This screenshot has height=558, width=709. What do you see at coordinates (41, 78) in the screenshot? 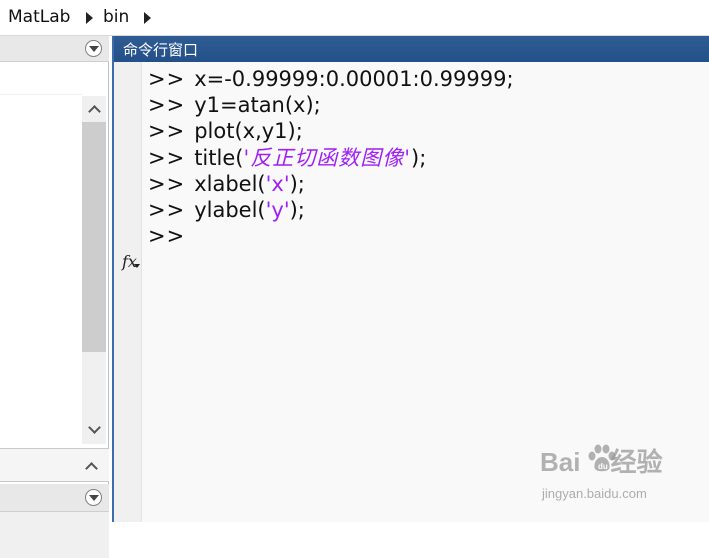
I see `list-item` at bounding box center [41, 78].